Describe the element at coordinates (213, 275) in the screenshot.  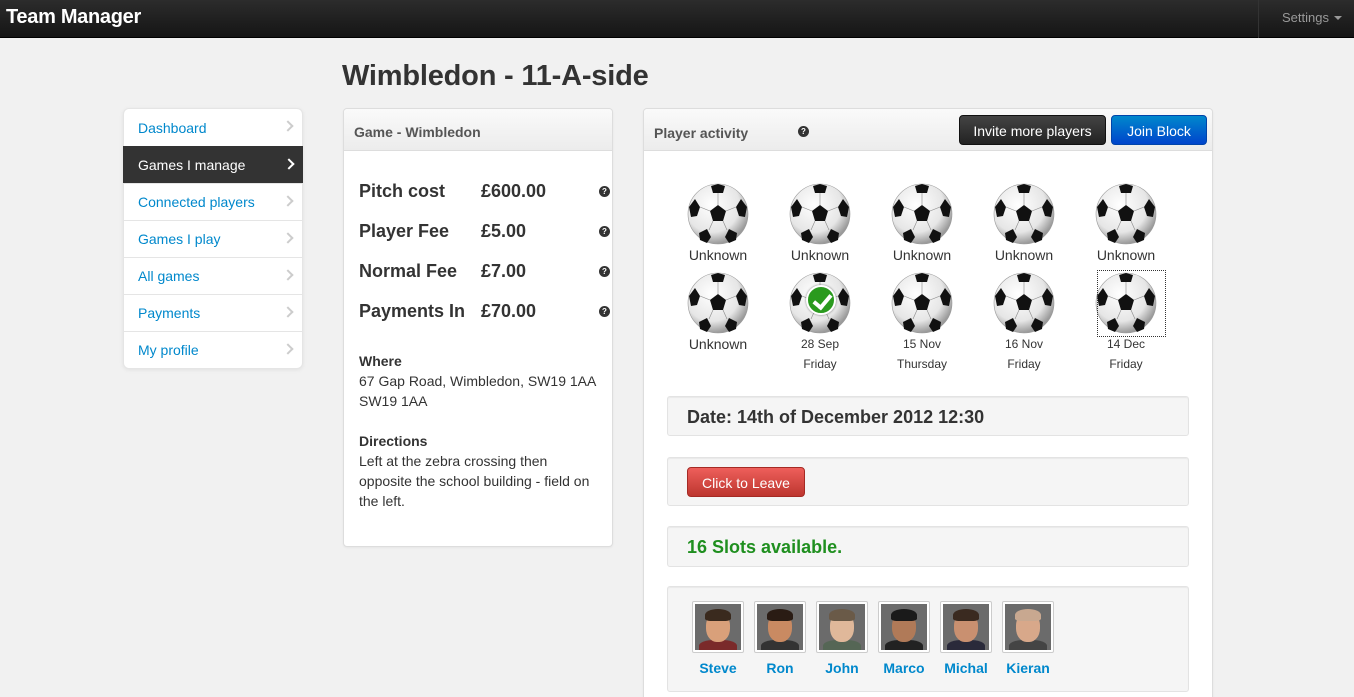
I see `sidebar-item-all-games: All games` at that location.